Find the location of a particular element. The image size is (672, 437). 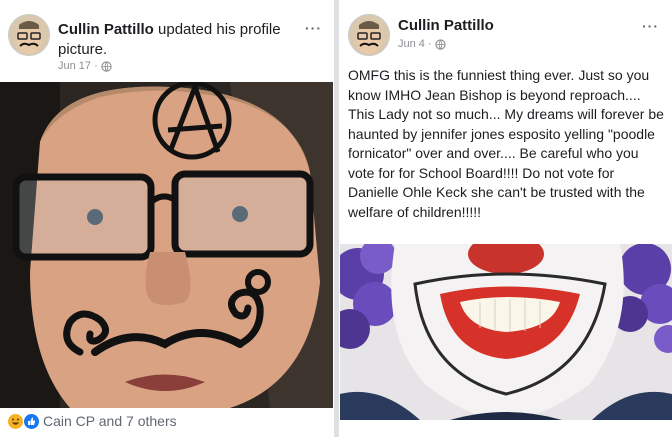

post-meta: Jun 17 · is located at coordinates (85, 66).